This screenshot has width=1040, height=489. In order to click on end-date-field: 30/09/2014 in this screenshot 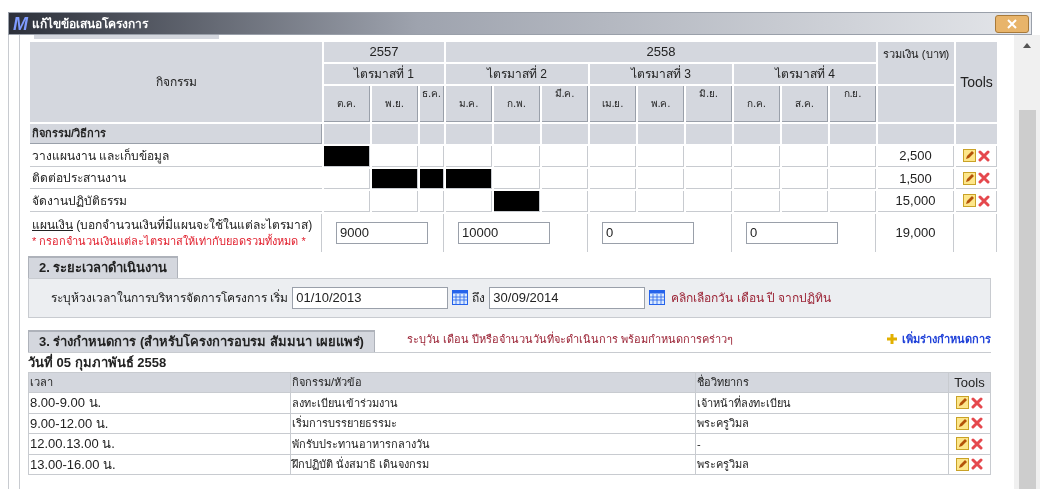, I will do `click(567, 297)`.